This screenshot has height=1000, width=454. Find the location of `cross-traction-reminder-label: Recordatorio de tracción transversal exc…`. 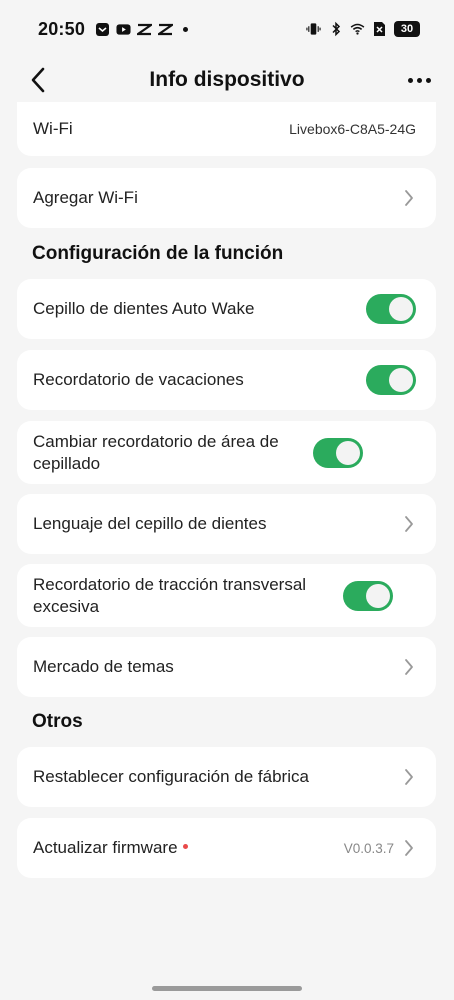

cross-traction-reminder-label: Recordatorio de tracción transversal exc… is located at coordinates (170, 595).